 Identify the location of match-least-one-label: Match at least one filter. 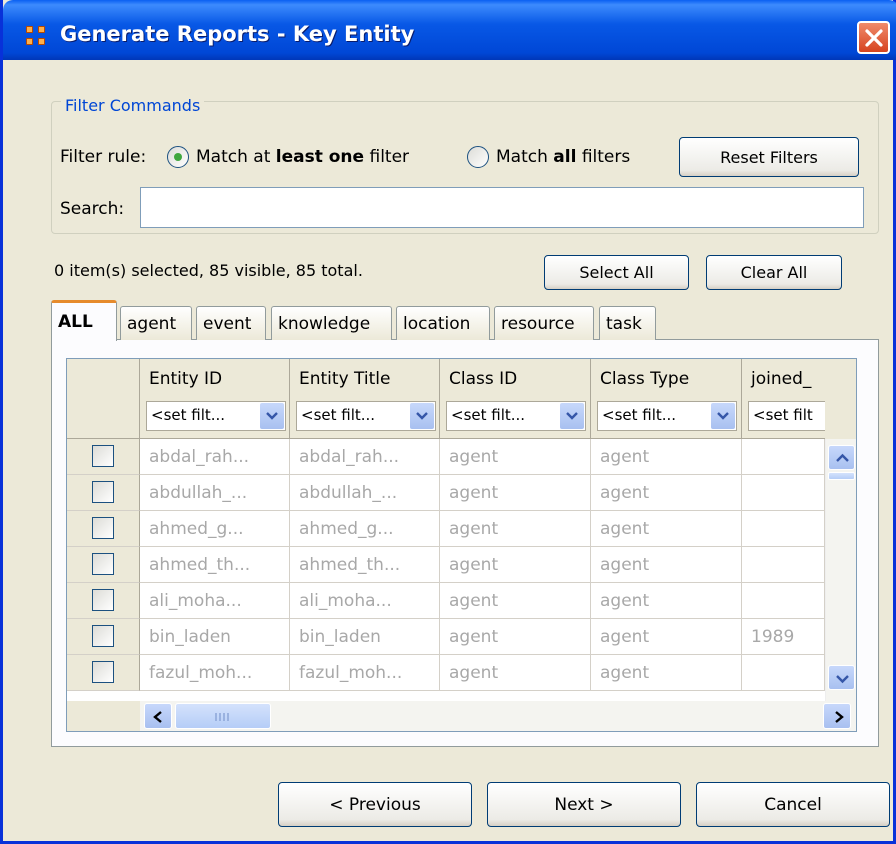
(302, 157).